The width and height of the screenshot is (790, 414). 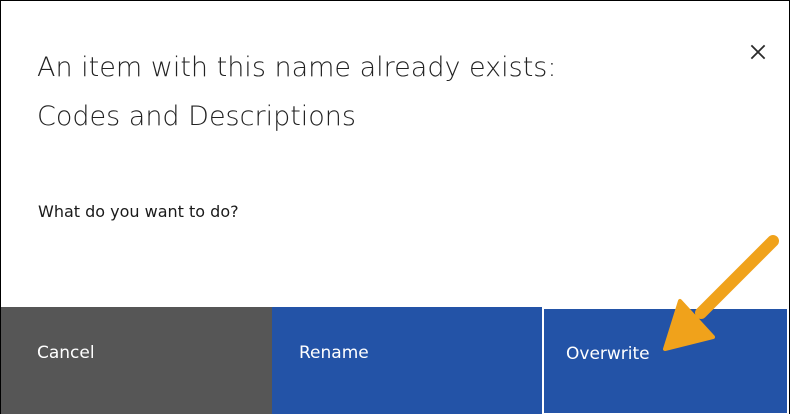 I want to click on dialog-title-line-2: Codes and Descriptions, so click(x=196, y=116).